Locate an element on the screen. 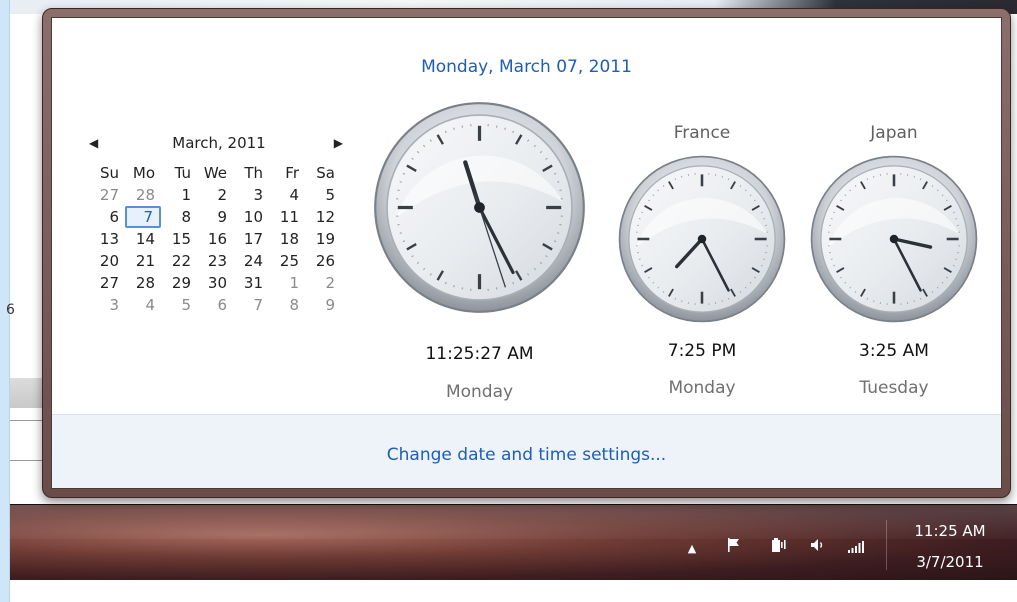 The width and height of the screenshot is (1017, 602). show-hidden-icons-arrow-icon: ▲ is located at coordinates (692, 549).